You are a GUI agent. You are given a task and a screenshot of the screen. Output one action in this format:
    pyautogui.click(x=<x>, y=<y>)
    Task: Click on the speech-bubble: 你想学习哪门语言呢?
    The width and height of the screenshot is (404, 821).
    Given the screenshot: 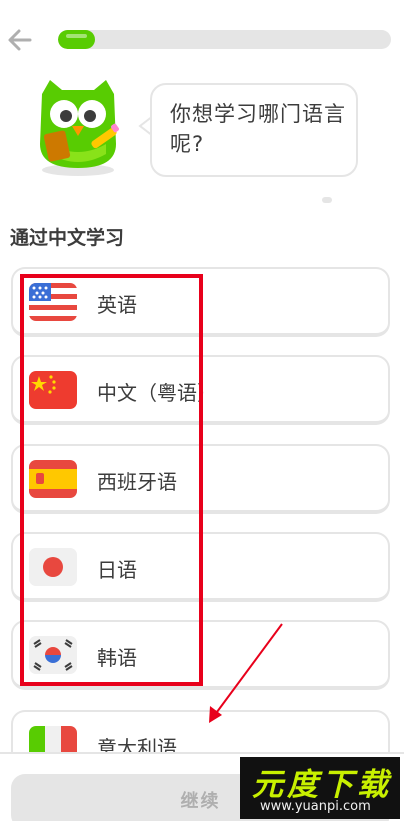 What is the action you would take?
    pyautogui.click(x=254, y=130)
    